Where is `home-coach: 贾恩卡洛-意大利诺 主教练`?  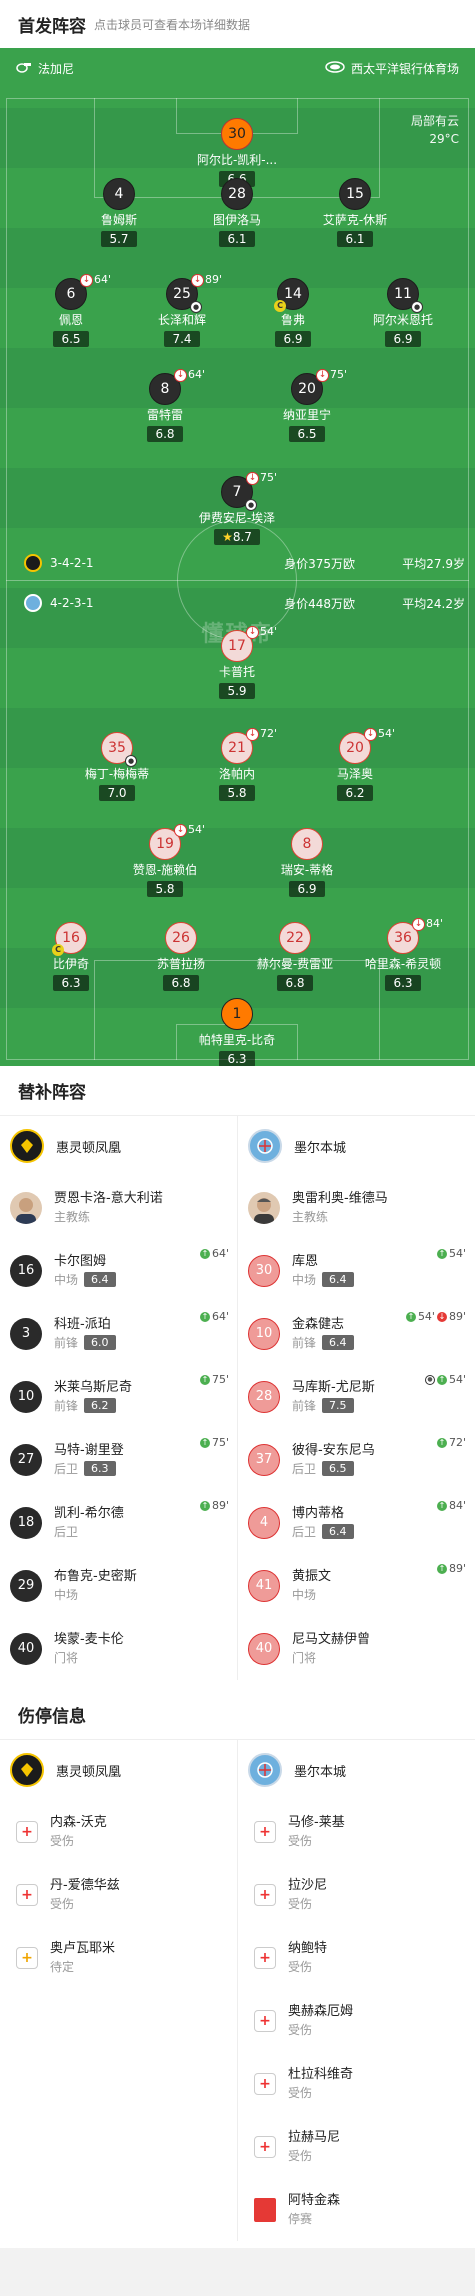 home-coach: 贾恩卡洛-意大利诺 主教练 is located at coordinates (118, 1207).